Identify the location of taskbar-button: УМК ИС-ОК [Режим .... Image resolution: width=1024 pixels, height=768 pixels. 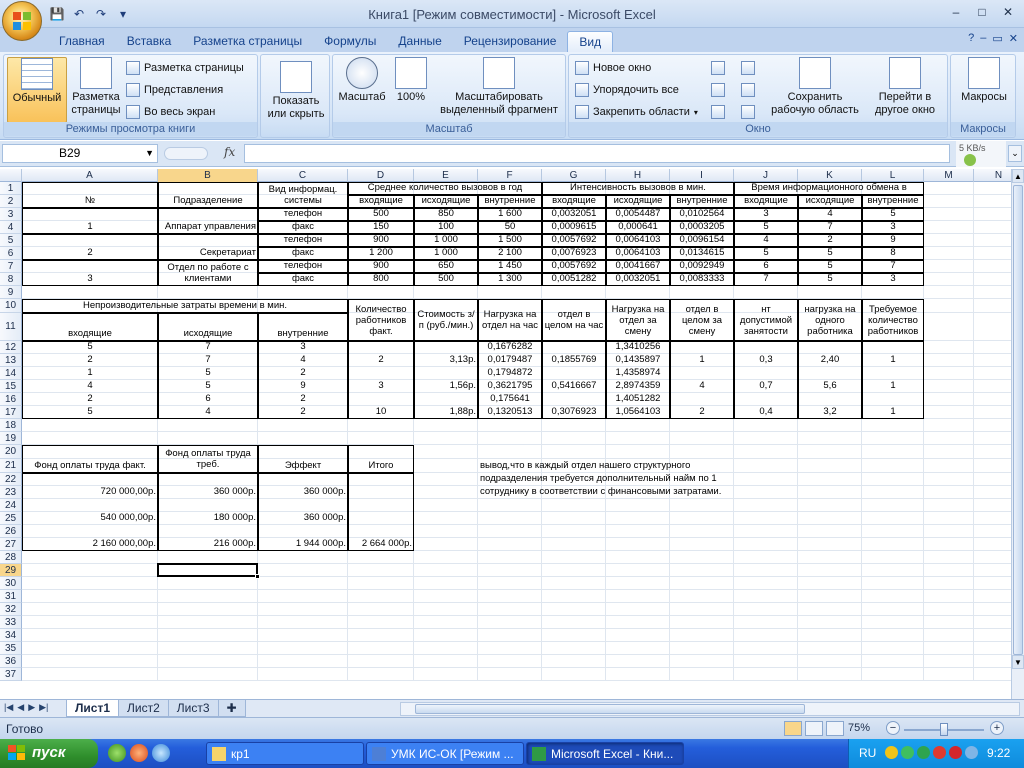
(445, 753).